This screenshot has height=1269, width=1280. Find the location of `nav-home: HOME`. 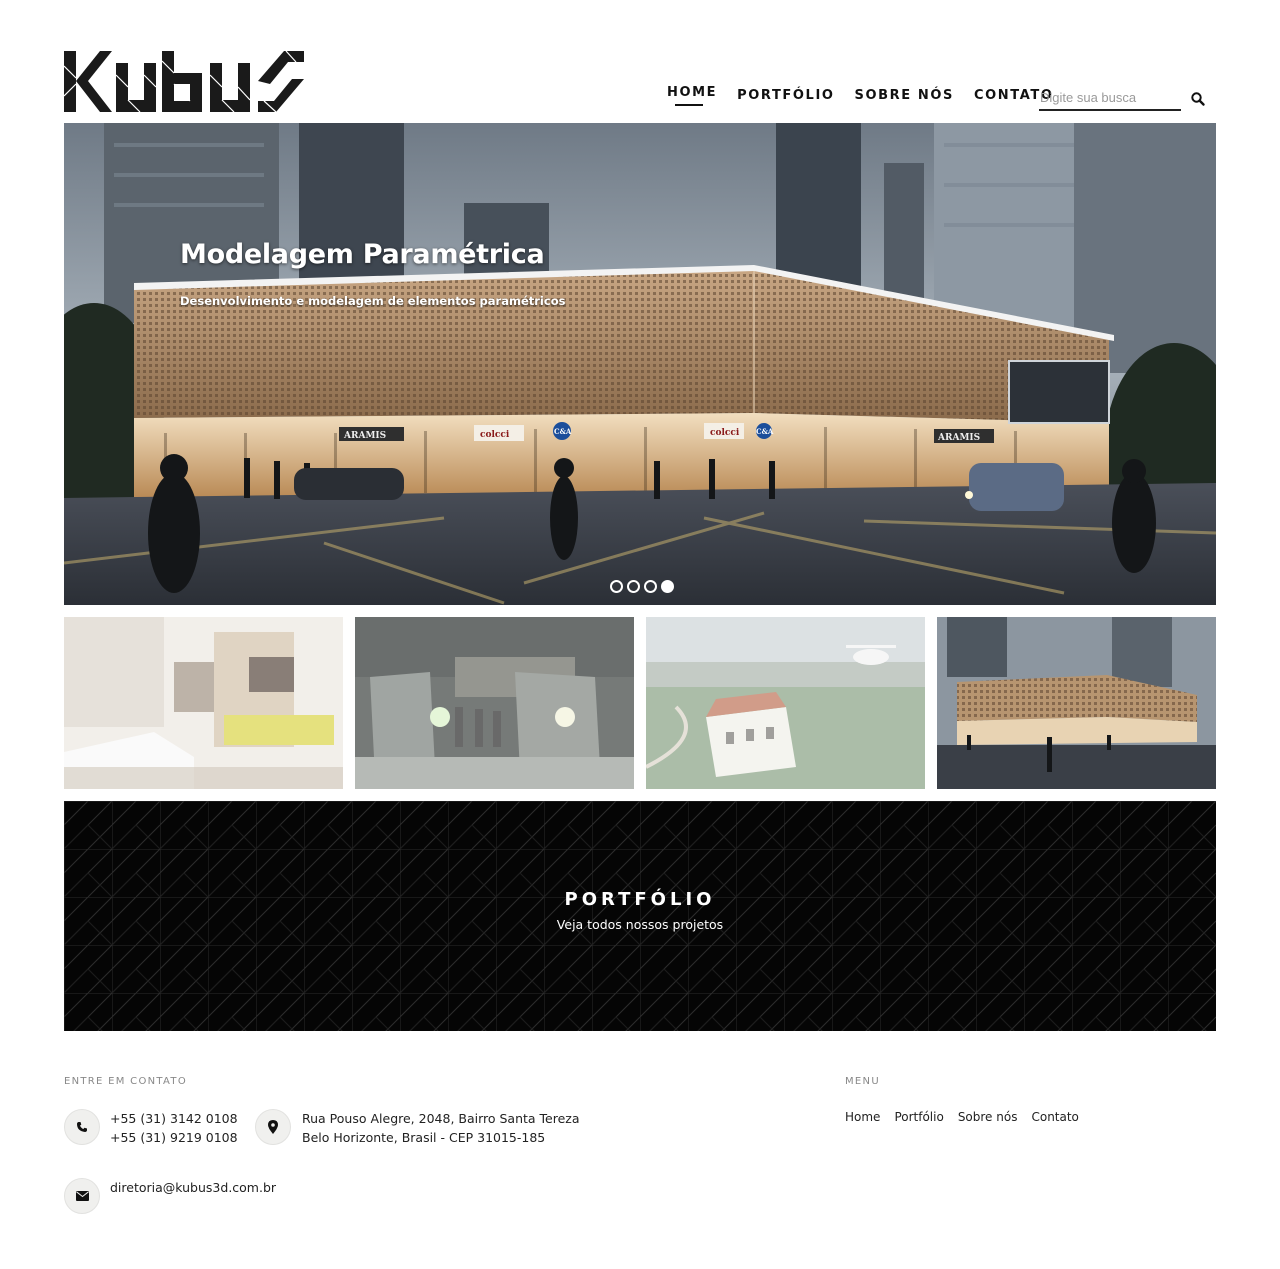

nav-home: HOME is located at coordinates (692, 95).